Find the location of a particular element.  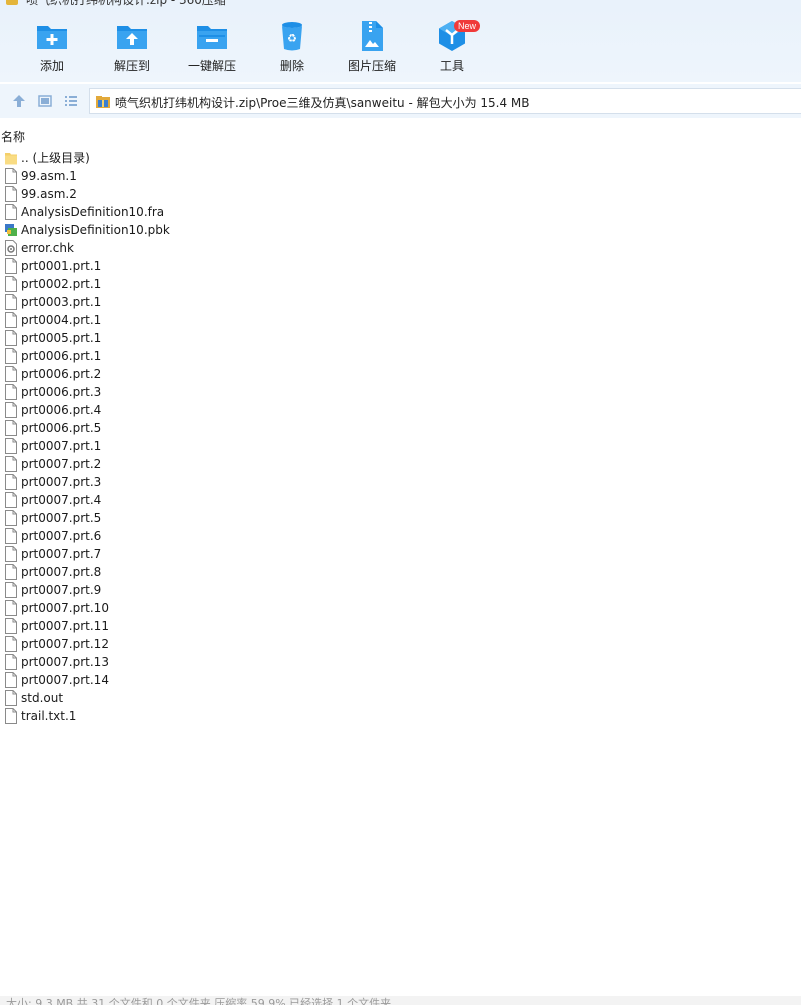

file-row: prt0006.prt.2 is located at coordinates (400, 374).